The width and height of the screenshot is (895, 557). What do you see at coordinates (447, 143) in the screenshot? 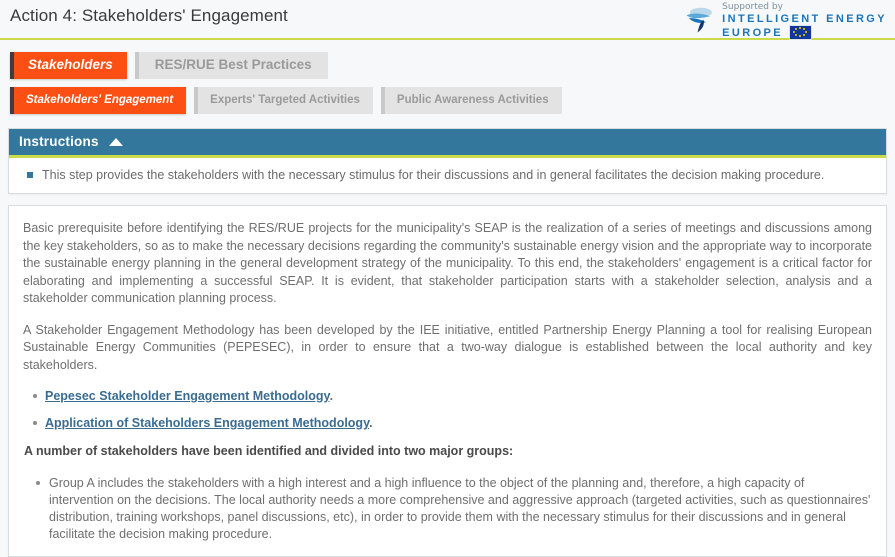
I see `instructions-header: Instructions` at bounding box center [447, 143].